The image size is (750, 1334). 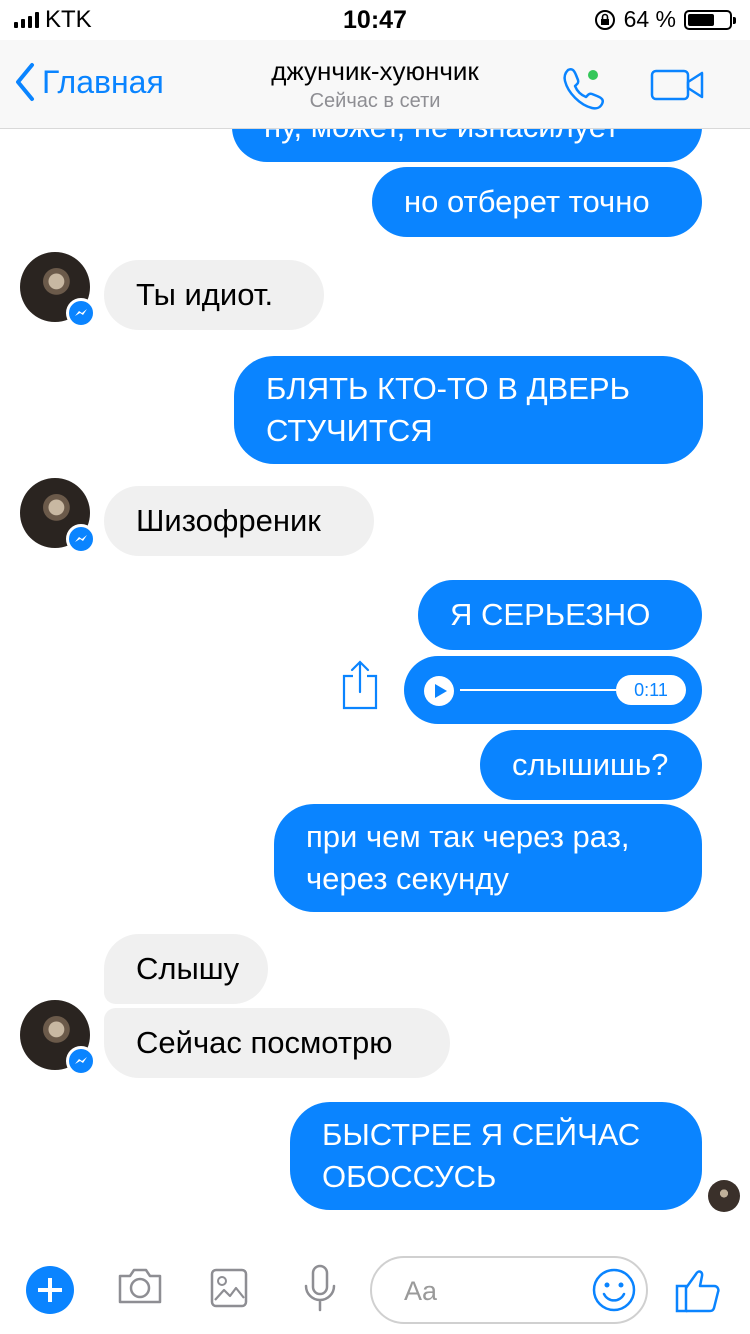 What do you see at coordinates (375, 71) in the screenshot?
I see `conversation-title: джунчик-хуюнчик` at bounding box center [375, 71].